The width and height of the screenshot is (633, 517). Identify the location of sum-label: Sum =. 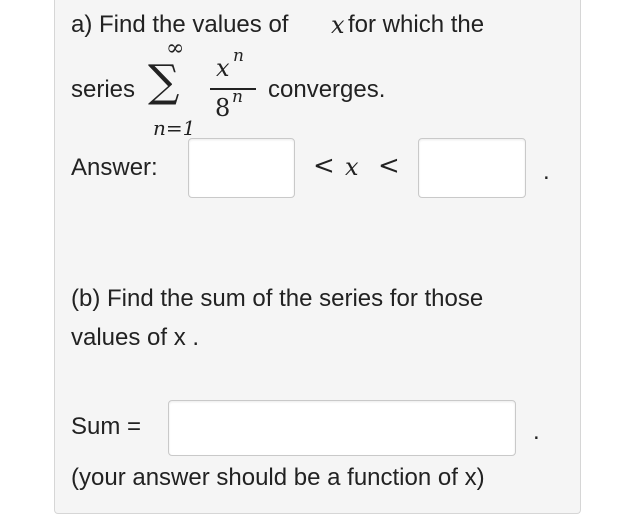
(106, 426).